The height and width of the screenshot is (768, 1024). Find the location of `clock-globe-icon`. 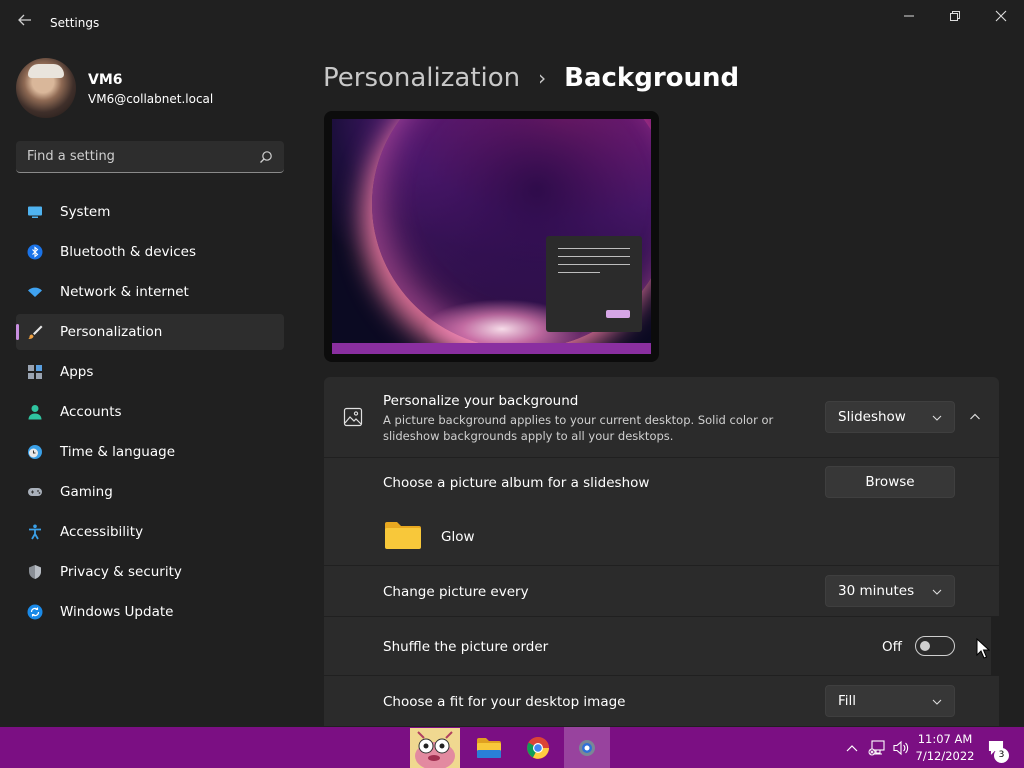

clock-globe-icon is located at coordinates (35, 452).